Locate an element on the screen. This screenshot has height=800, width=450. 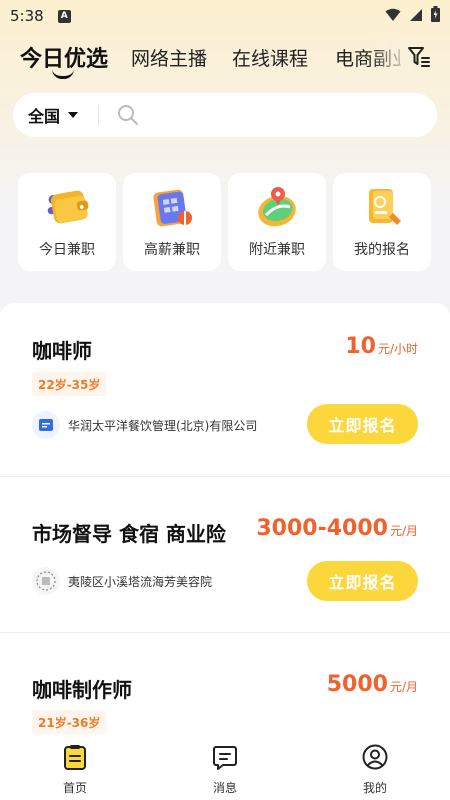
region-selector: 全国 is located at coordinates (53, 115).